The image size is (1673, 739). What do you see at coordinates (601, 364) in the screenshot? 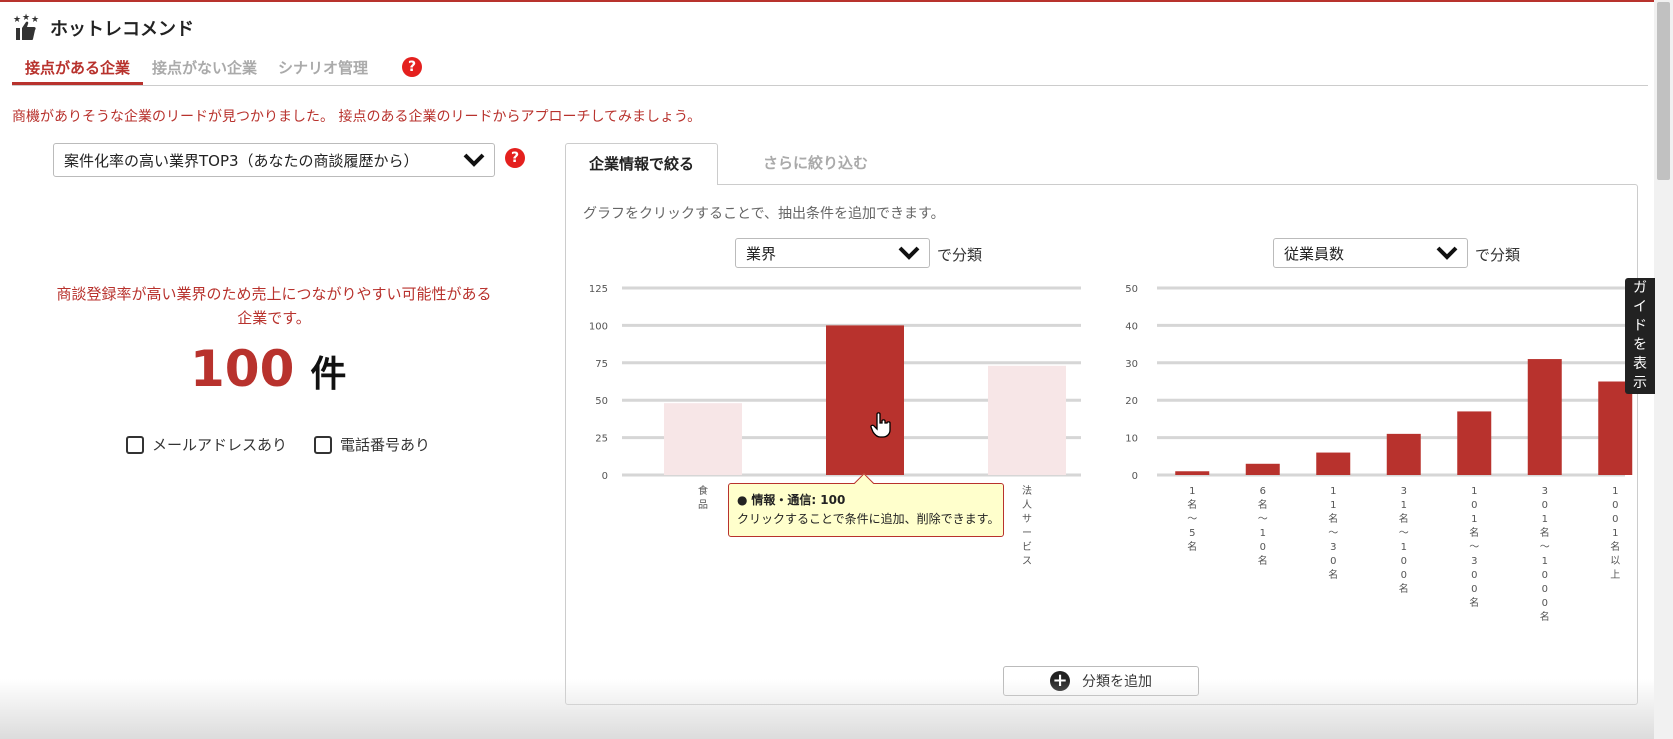
I see `y-tick-label: 75` at bounding box center [601, 364].